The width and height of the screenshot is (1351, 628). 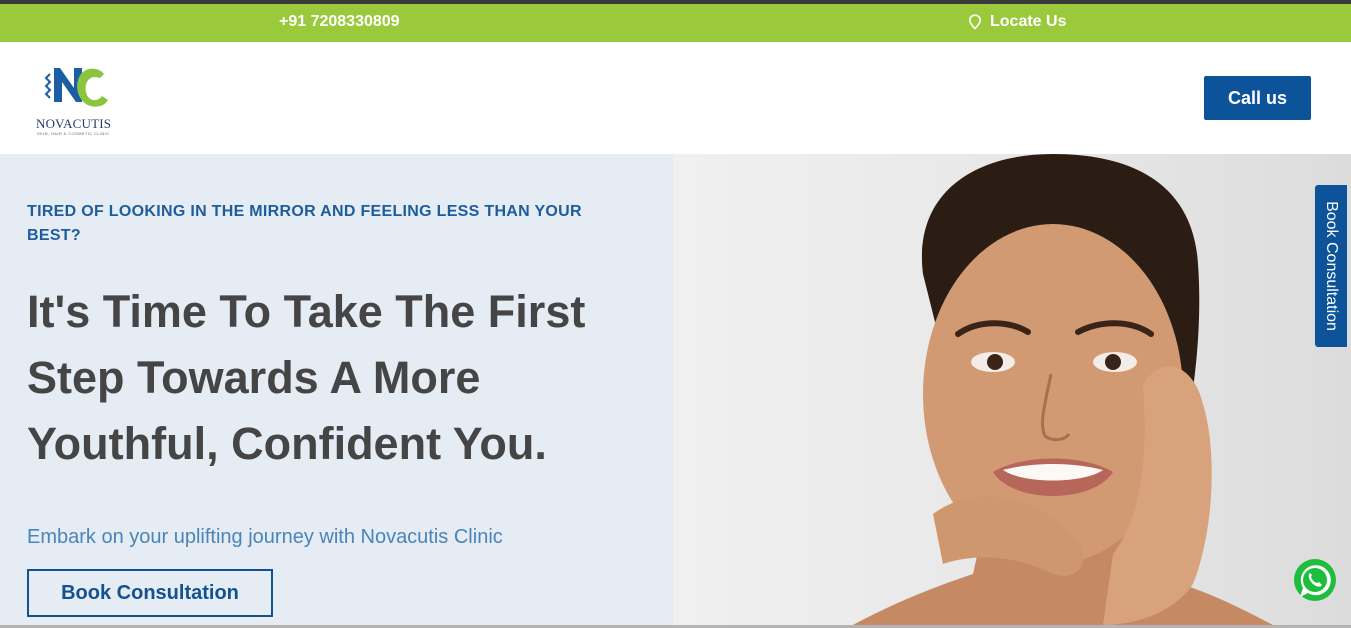 I want to click on call-us-button: Call us, so click(x=1257, y=98).